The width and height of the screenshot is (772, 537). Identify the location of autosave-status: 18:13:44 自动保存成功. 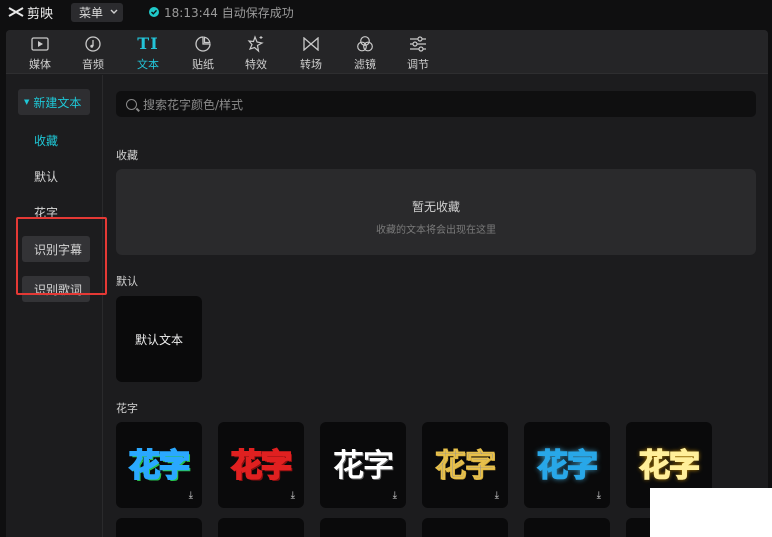
(221, 12).